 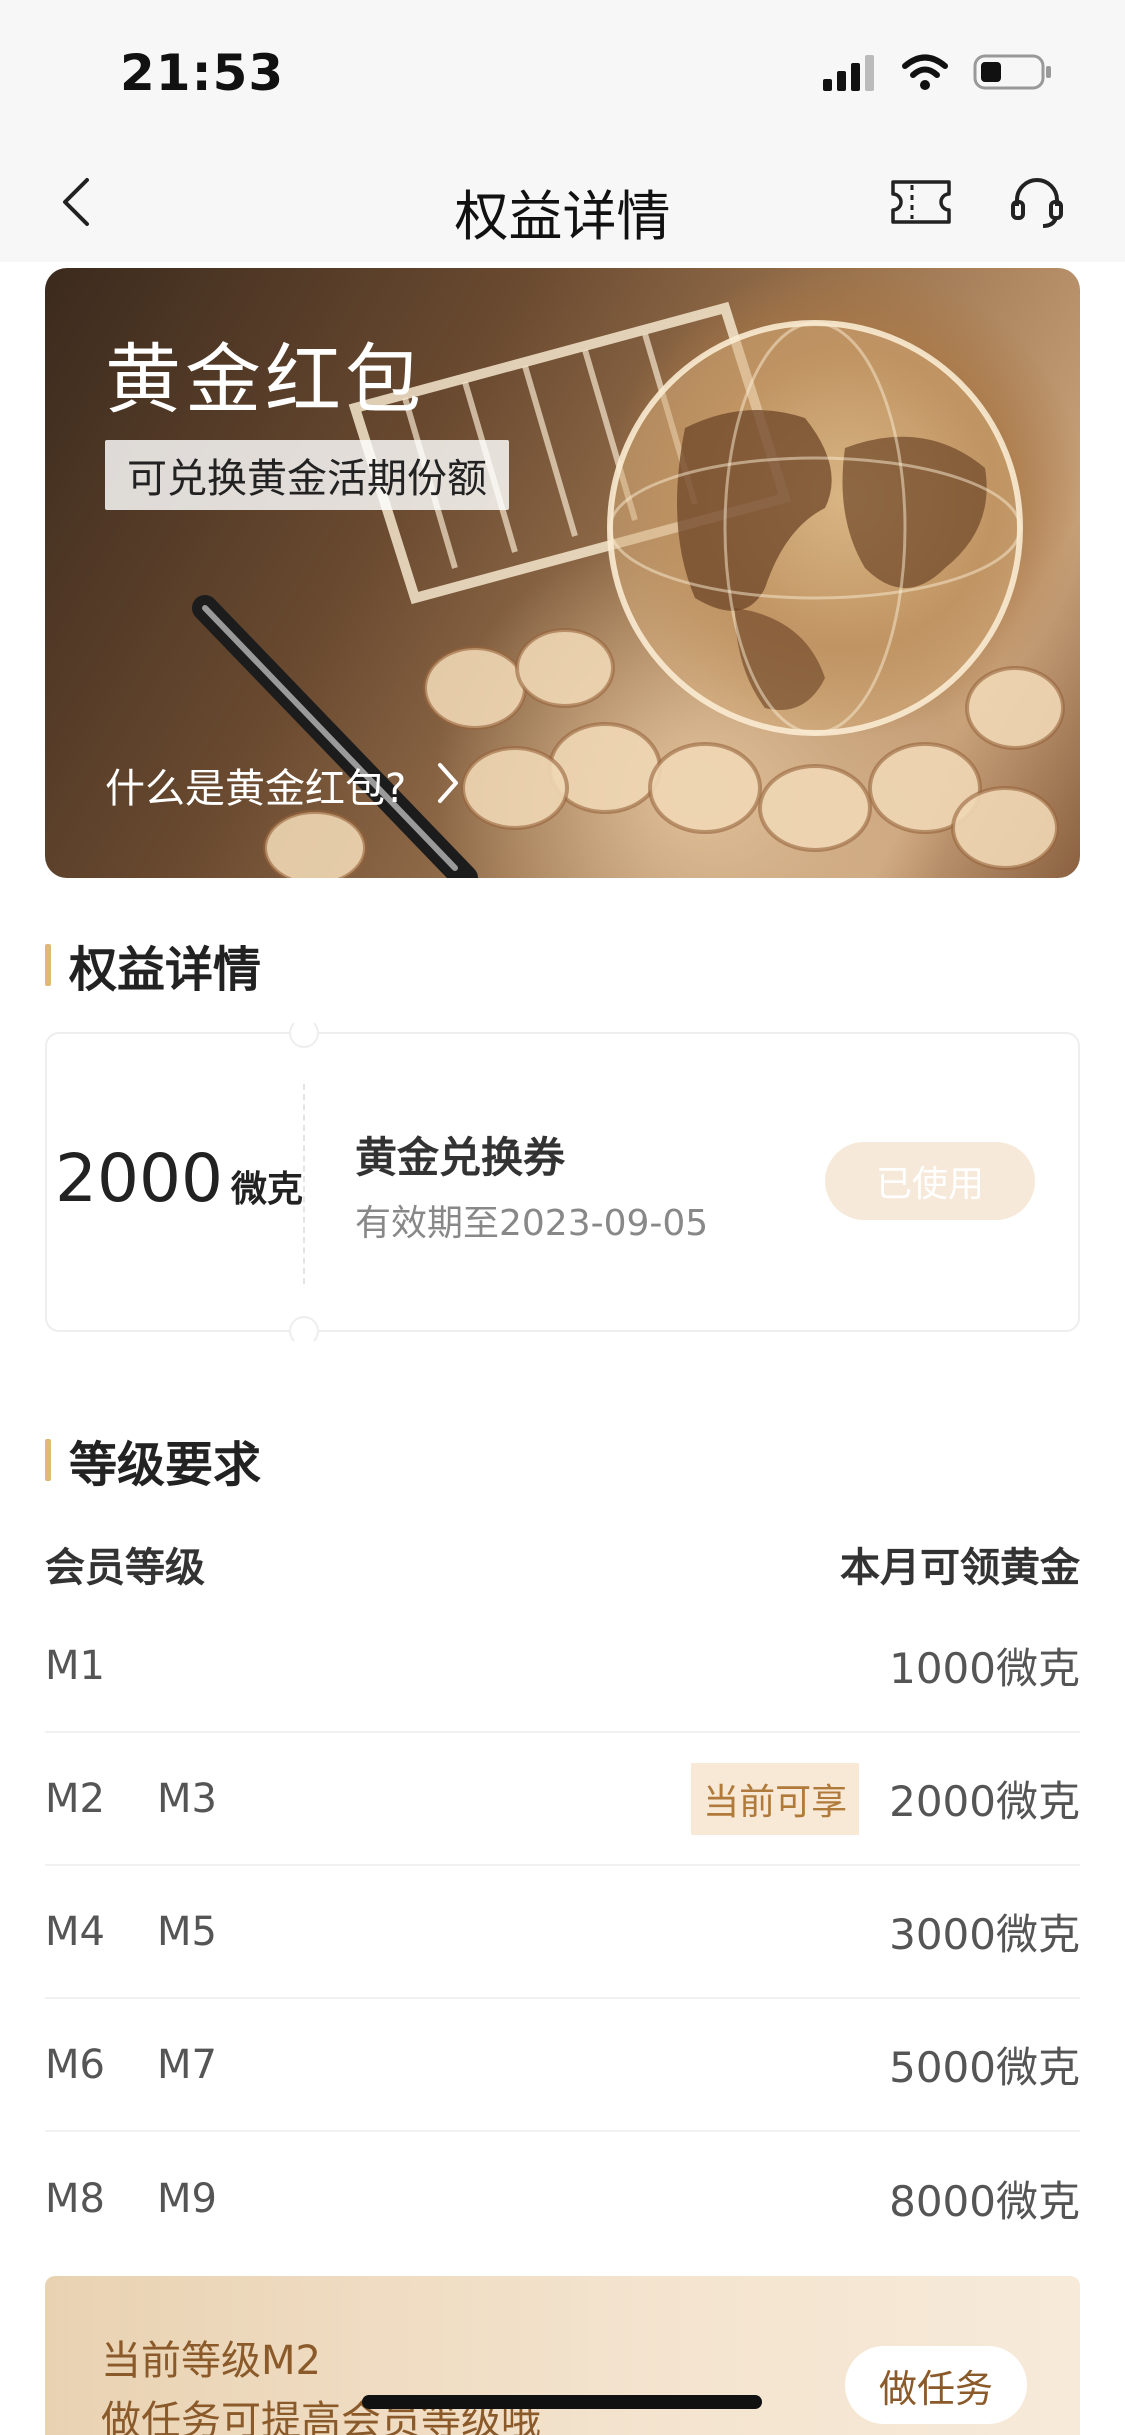 I want to click on coupon-name: 黄金兑换券, so click(x=460, y=1157).